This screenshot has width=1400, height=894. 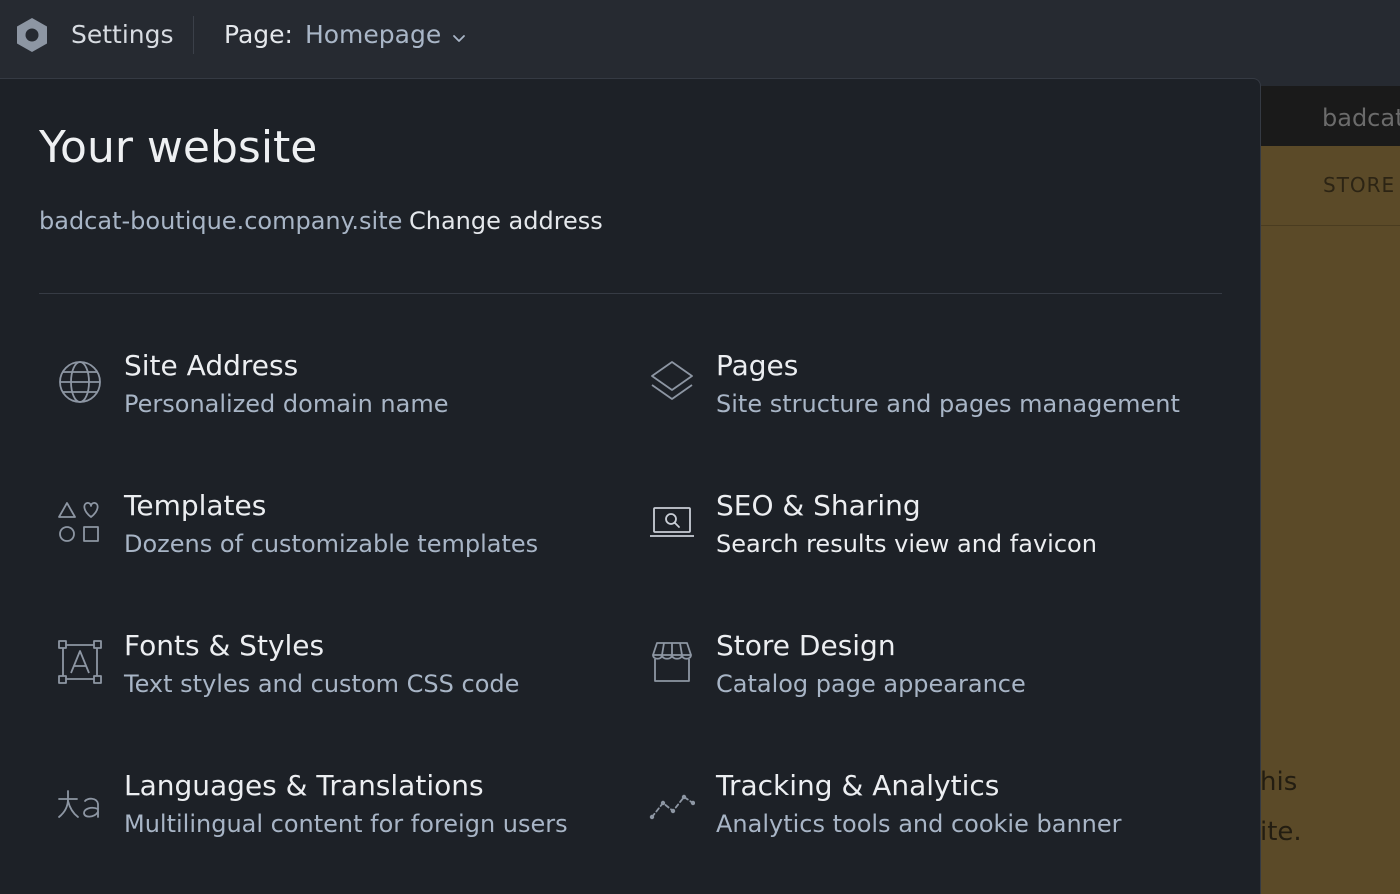 I want to click on panel-divider, so click(x=630, y=293).